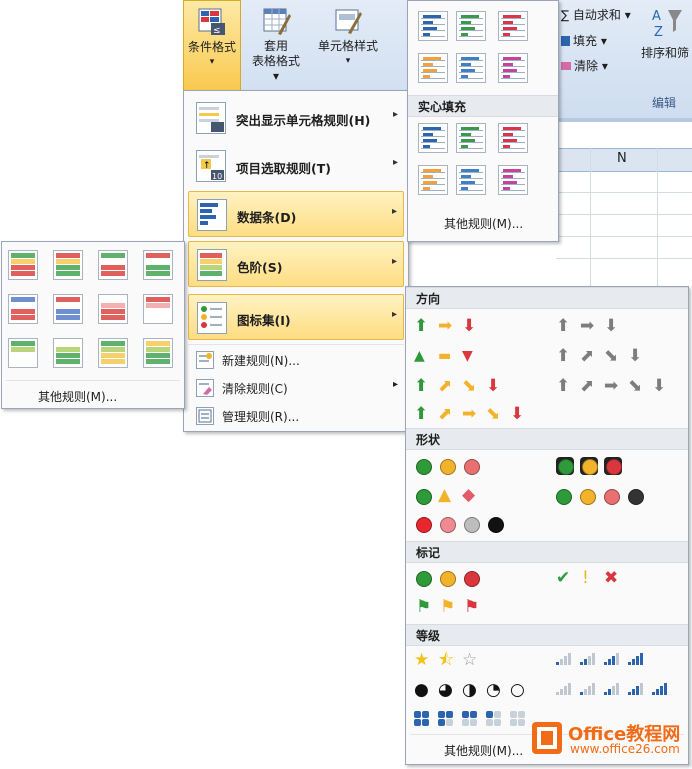 The height and width of the screenshot is (769, 692). What do you see at coordinates (296, 166) in the screenshot?
I see `menu-item-top-bottom-rules: ↑ 10 项目选取规则(T) ▸` at bounding box center [296, 166].